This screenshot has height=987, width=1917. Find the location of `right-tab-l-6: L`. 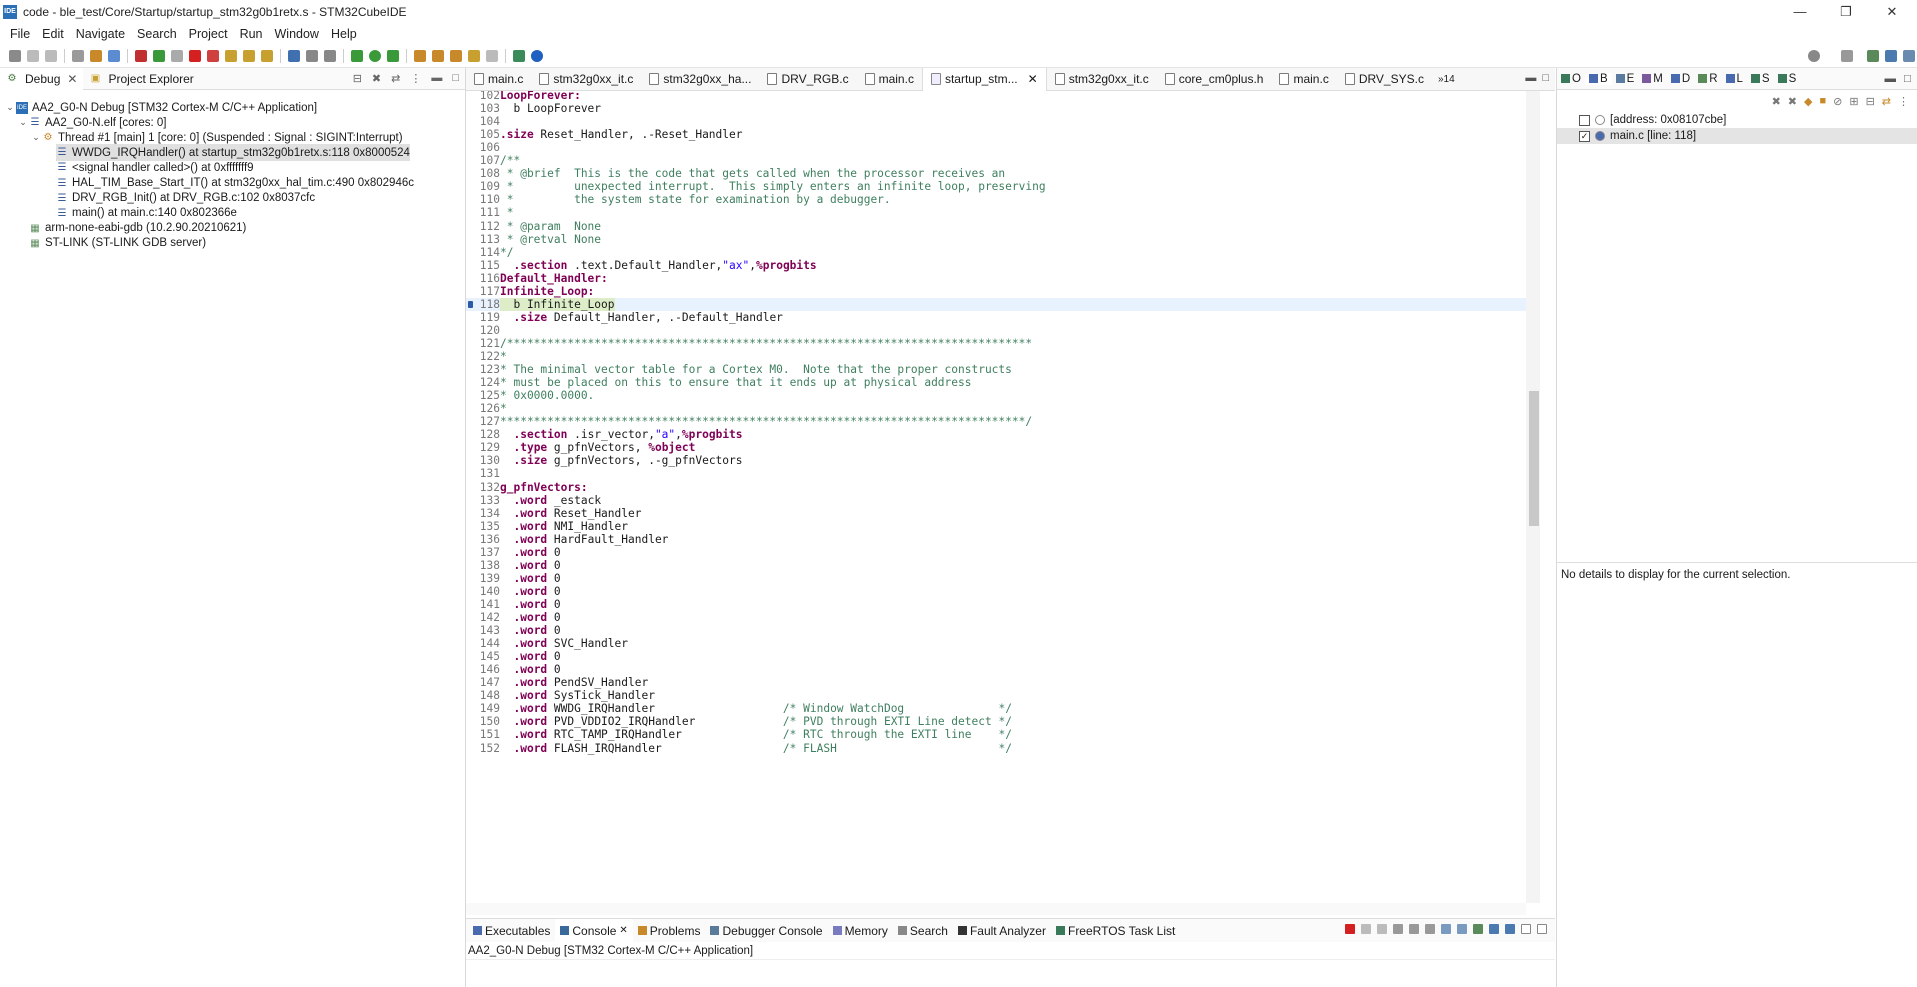

right-tab-l-6: L is located at coordinates (1734, 79).